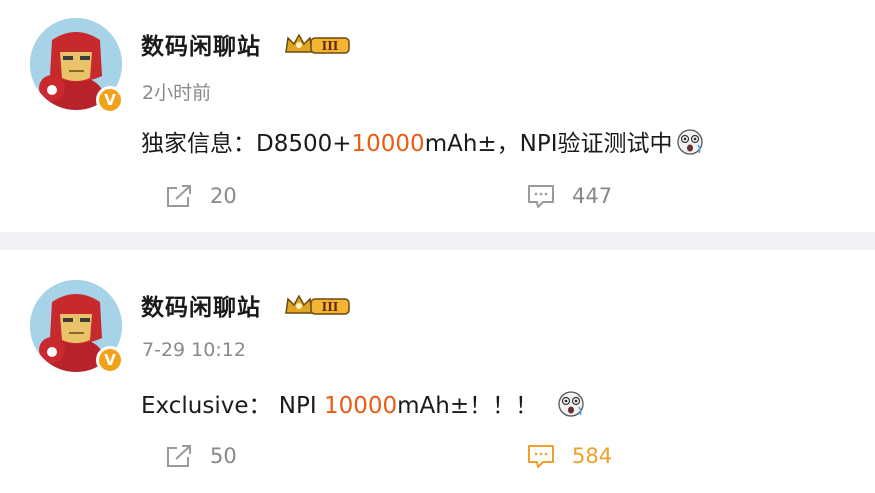  Describe the element at coordinates (232, 406) in the screenshot. I see `content-text: Exclusive： NPI` at that location.